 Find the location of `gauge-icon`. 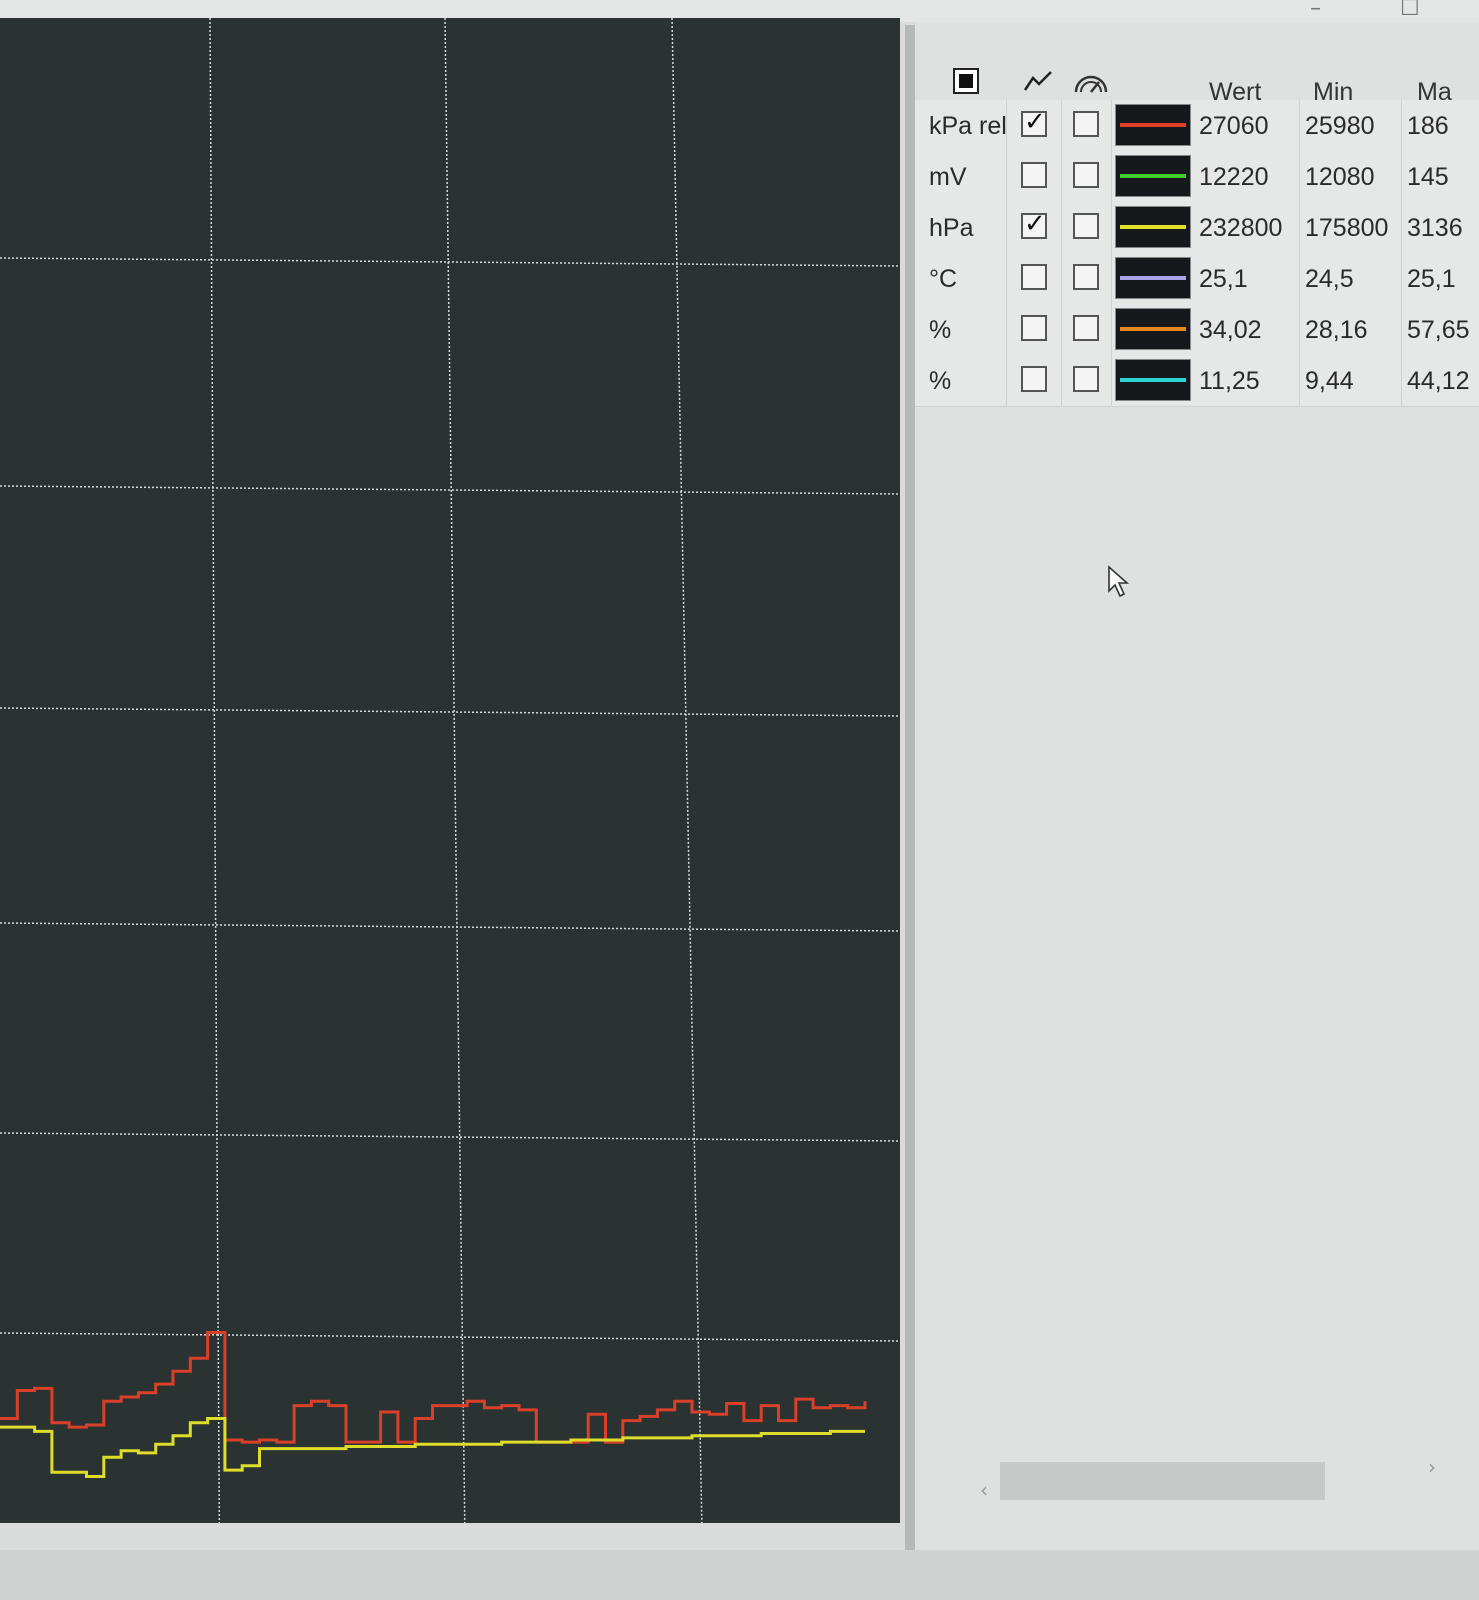

gauge-icon is located at coordinates (1091, 85).